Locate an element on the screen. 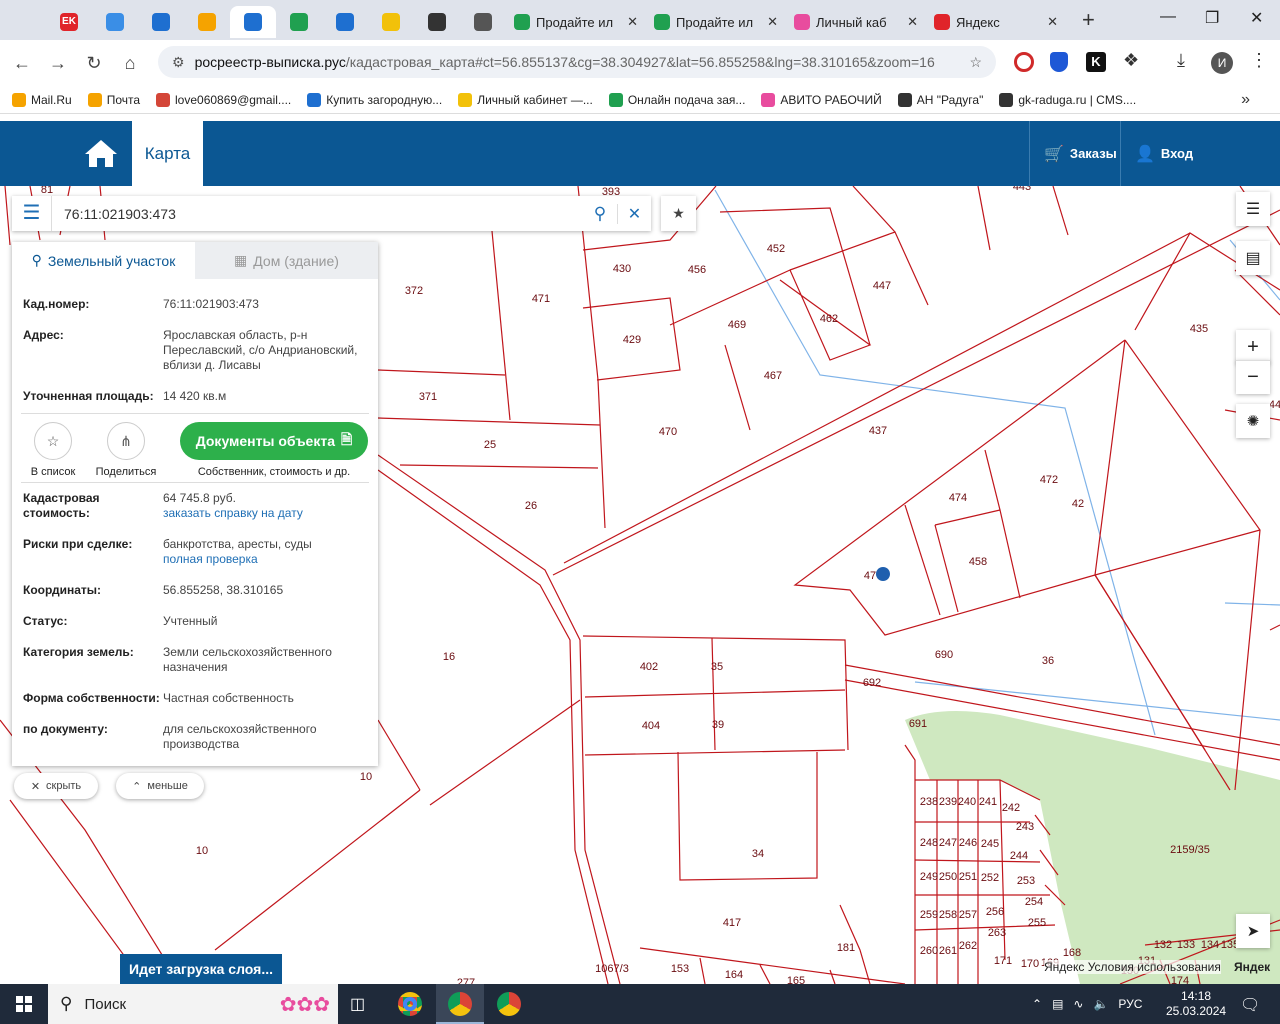 This screenshot has height=1024, width=1280. profile-avatar: И is located at coordinates (1222, 63).